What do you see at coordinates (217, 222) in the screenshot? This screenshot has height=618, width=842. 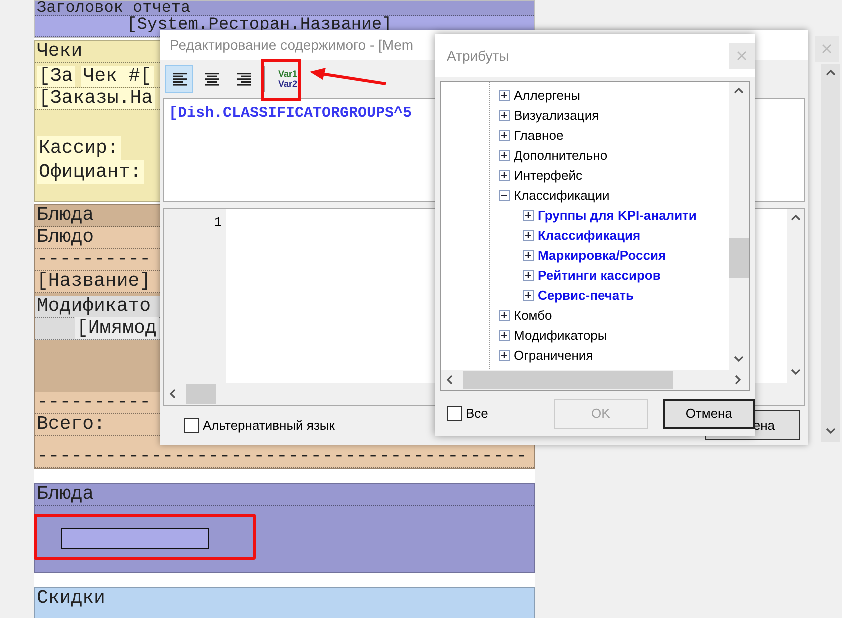 I see `line-number: 1` at bounding box center [217, 222].